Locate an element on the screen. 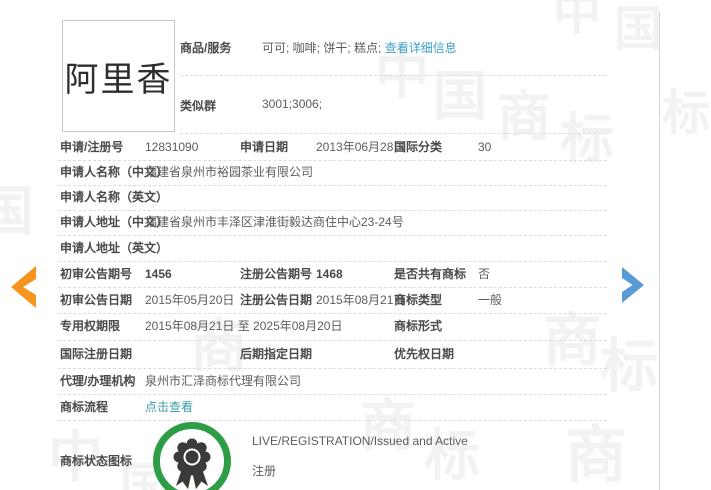  goods-services-value-wrap: 可可; 咖啡; 饼干; 糕点; 查看详细信息 is located at coordinates (359, 48).